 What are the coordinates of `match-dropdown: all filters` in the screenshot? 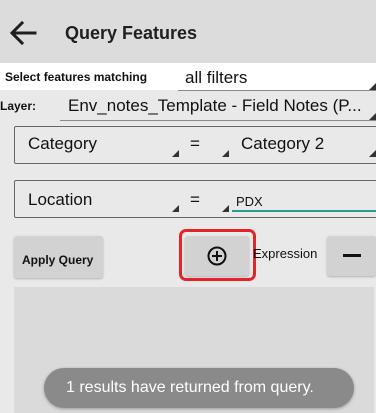 It's located at (216, 78).